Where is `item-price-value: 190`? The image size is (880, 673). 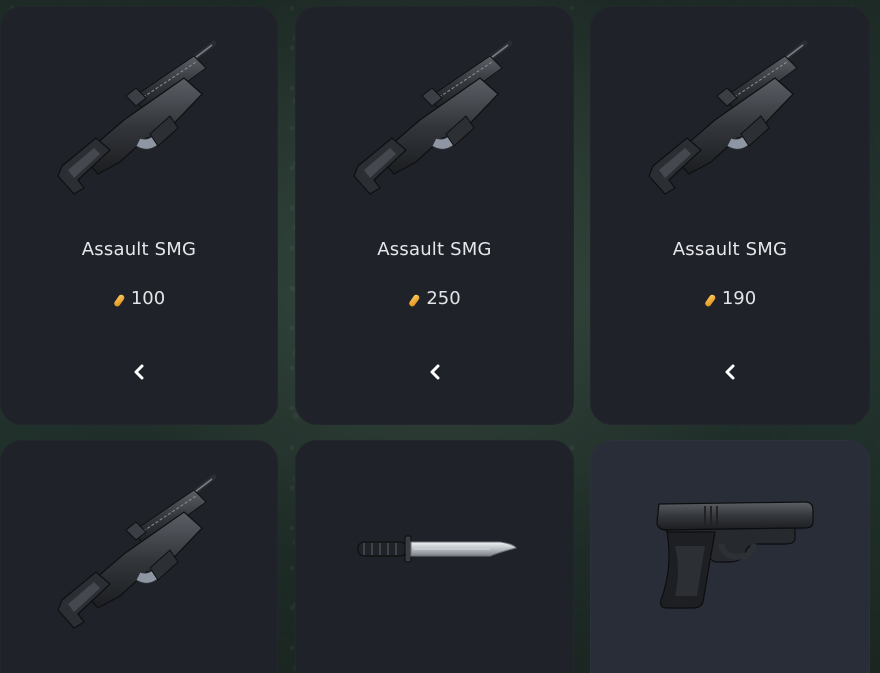
item-price-value: 190 is located at coordinates (739, 298).